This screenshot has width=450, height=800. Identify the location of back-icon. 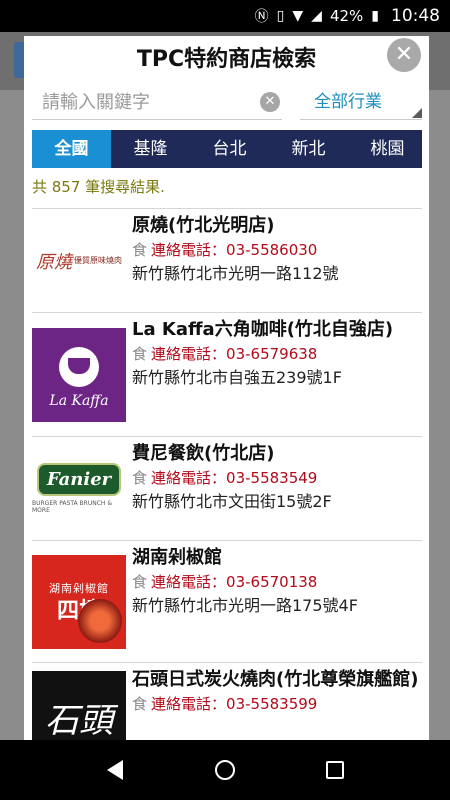
(115, 770).